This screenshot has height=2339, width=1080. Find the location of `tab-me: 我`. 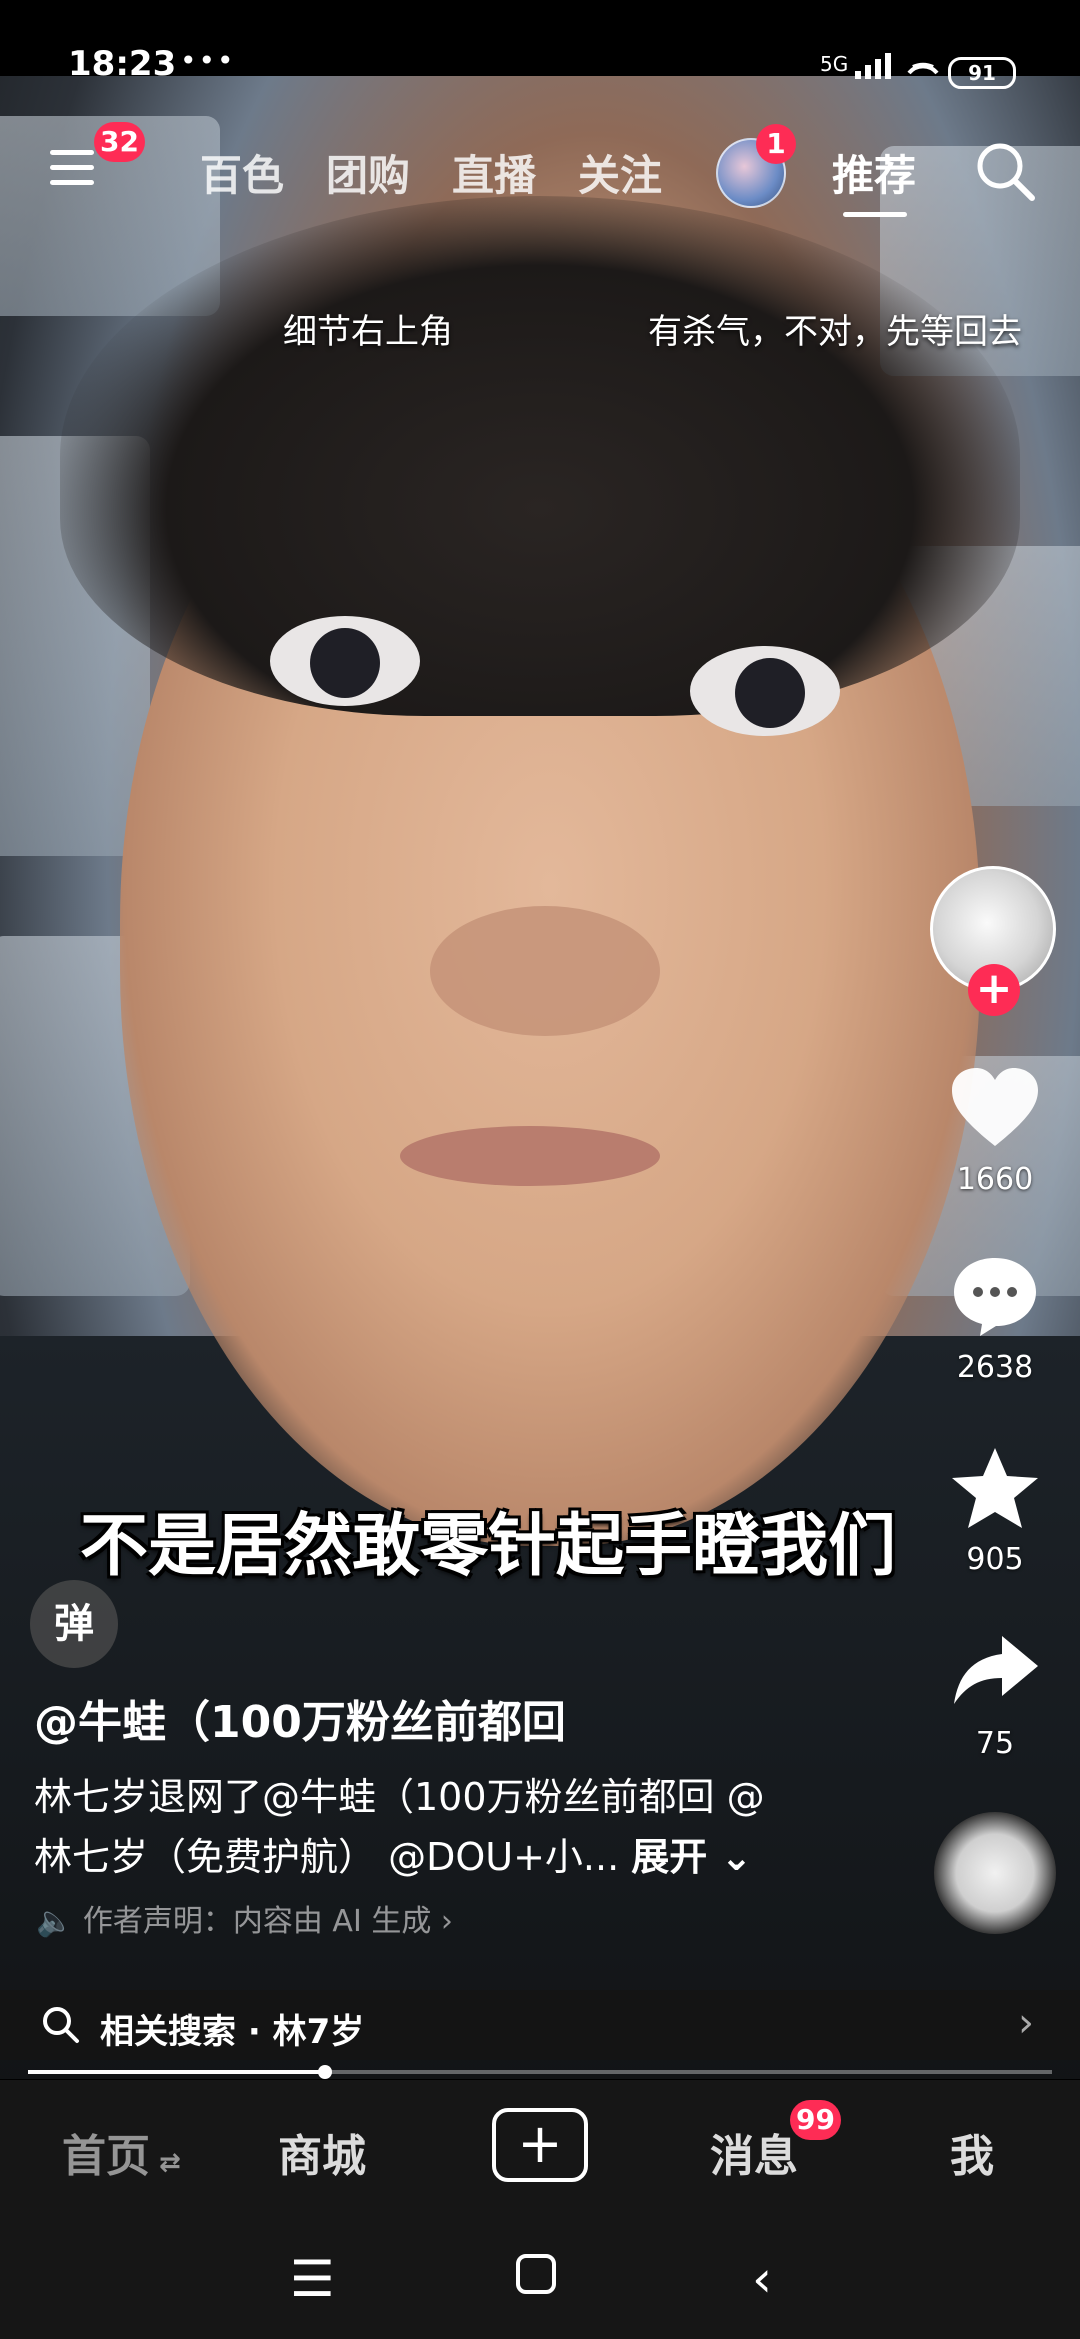

tab-me: 我 is located at coordinates (972, 2152).